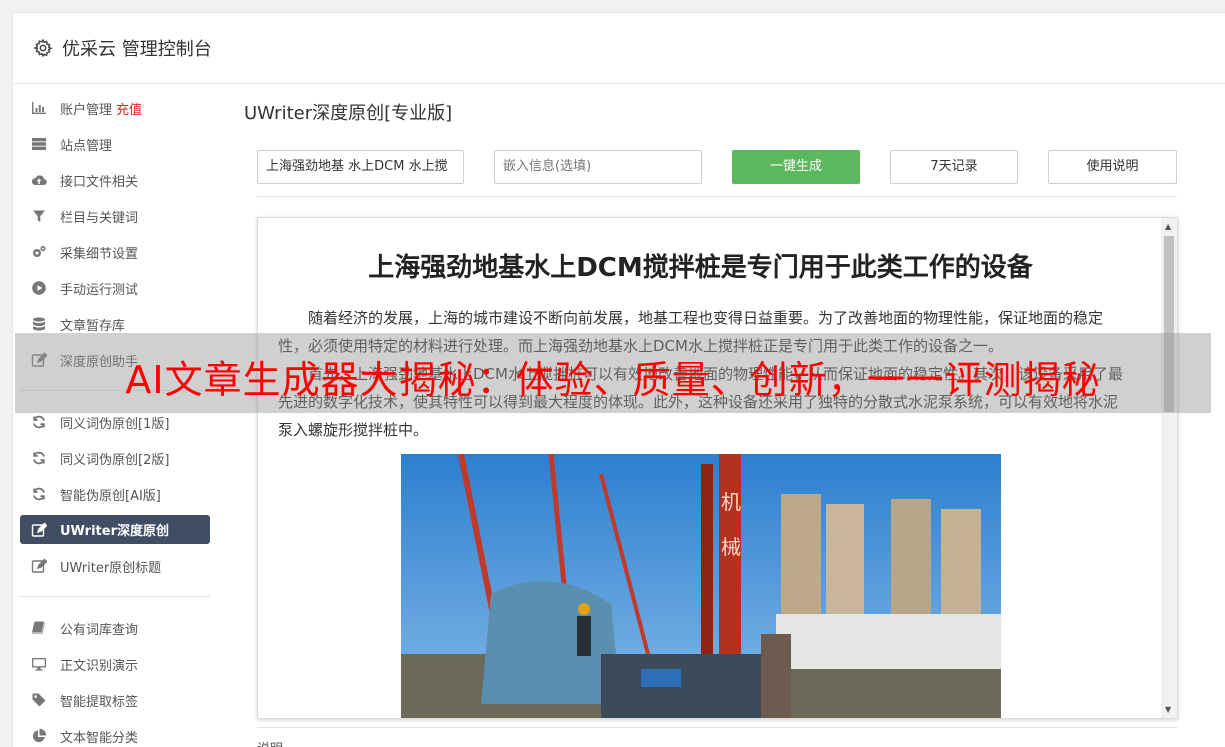 The image size is (1225, 747). I want to click on database-icon, so click(39, 324).